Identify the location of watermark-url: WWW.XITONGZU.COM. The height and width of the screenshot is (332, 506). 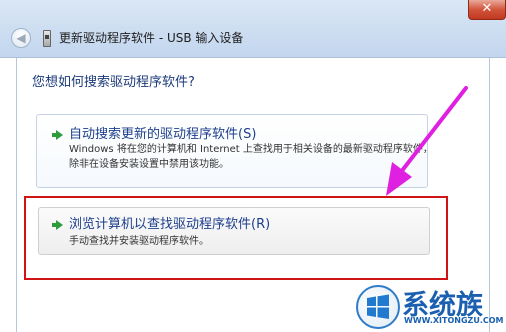
(454, 320).